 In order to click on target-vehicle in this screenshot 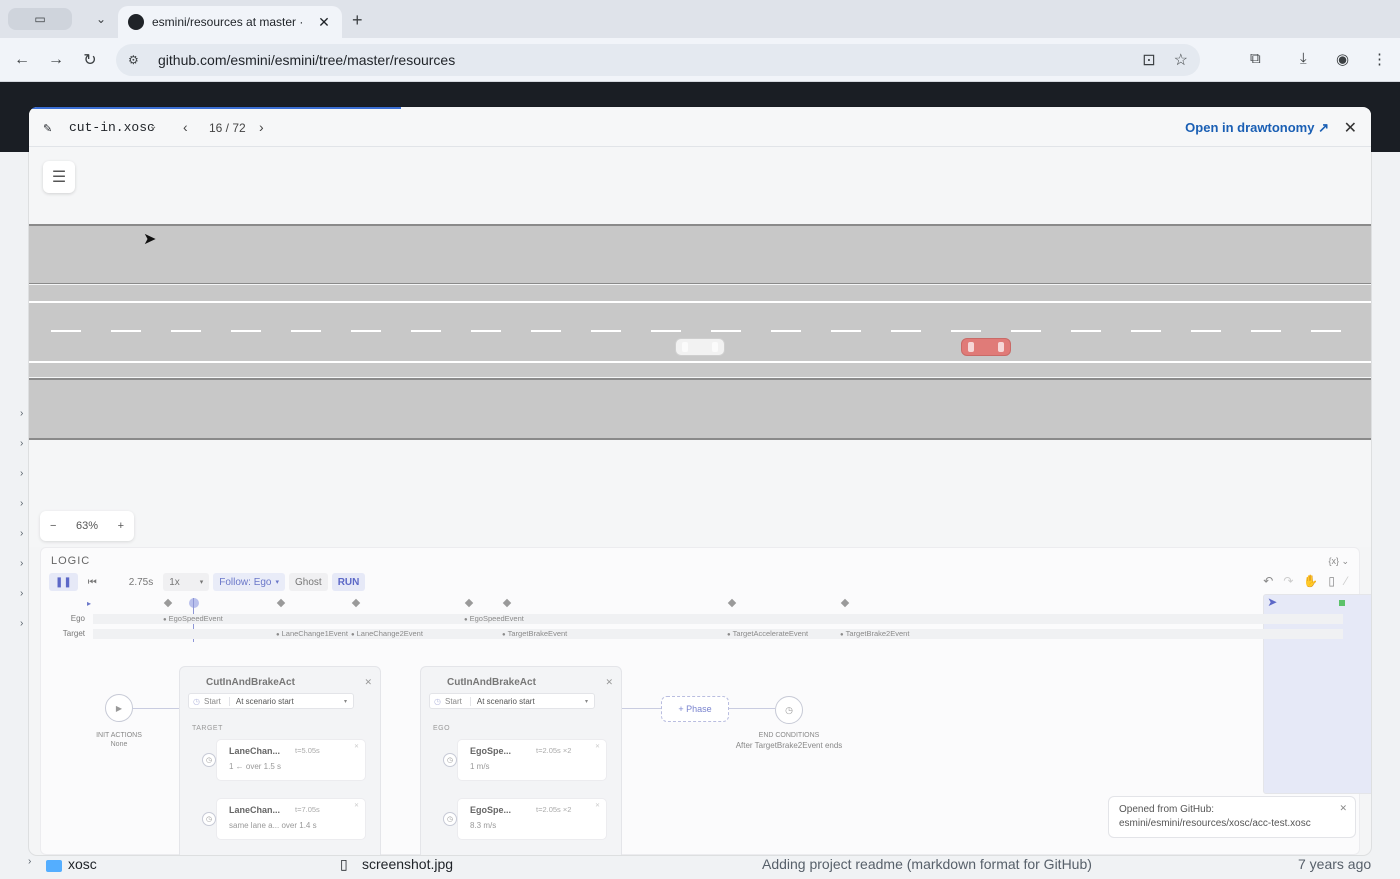, I will do `click(986, 347)`.